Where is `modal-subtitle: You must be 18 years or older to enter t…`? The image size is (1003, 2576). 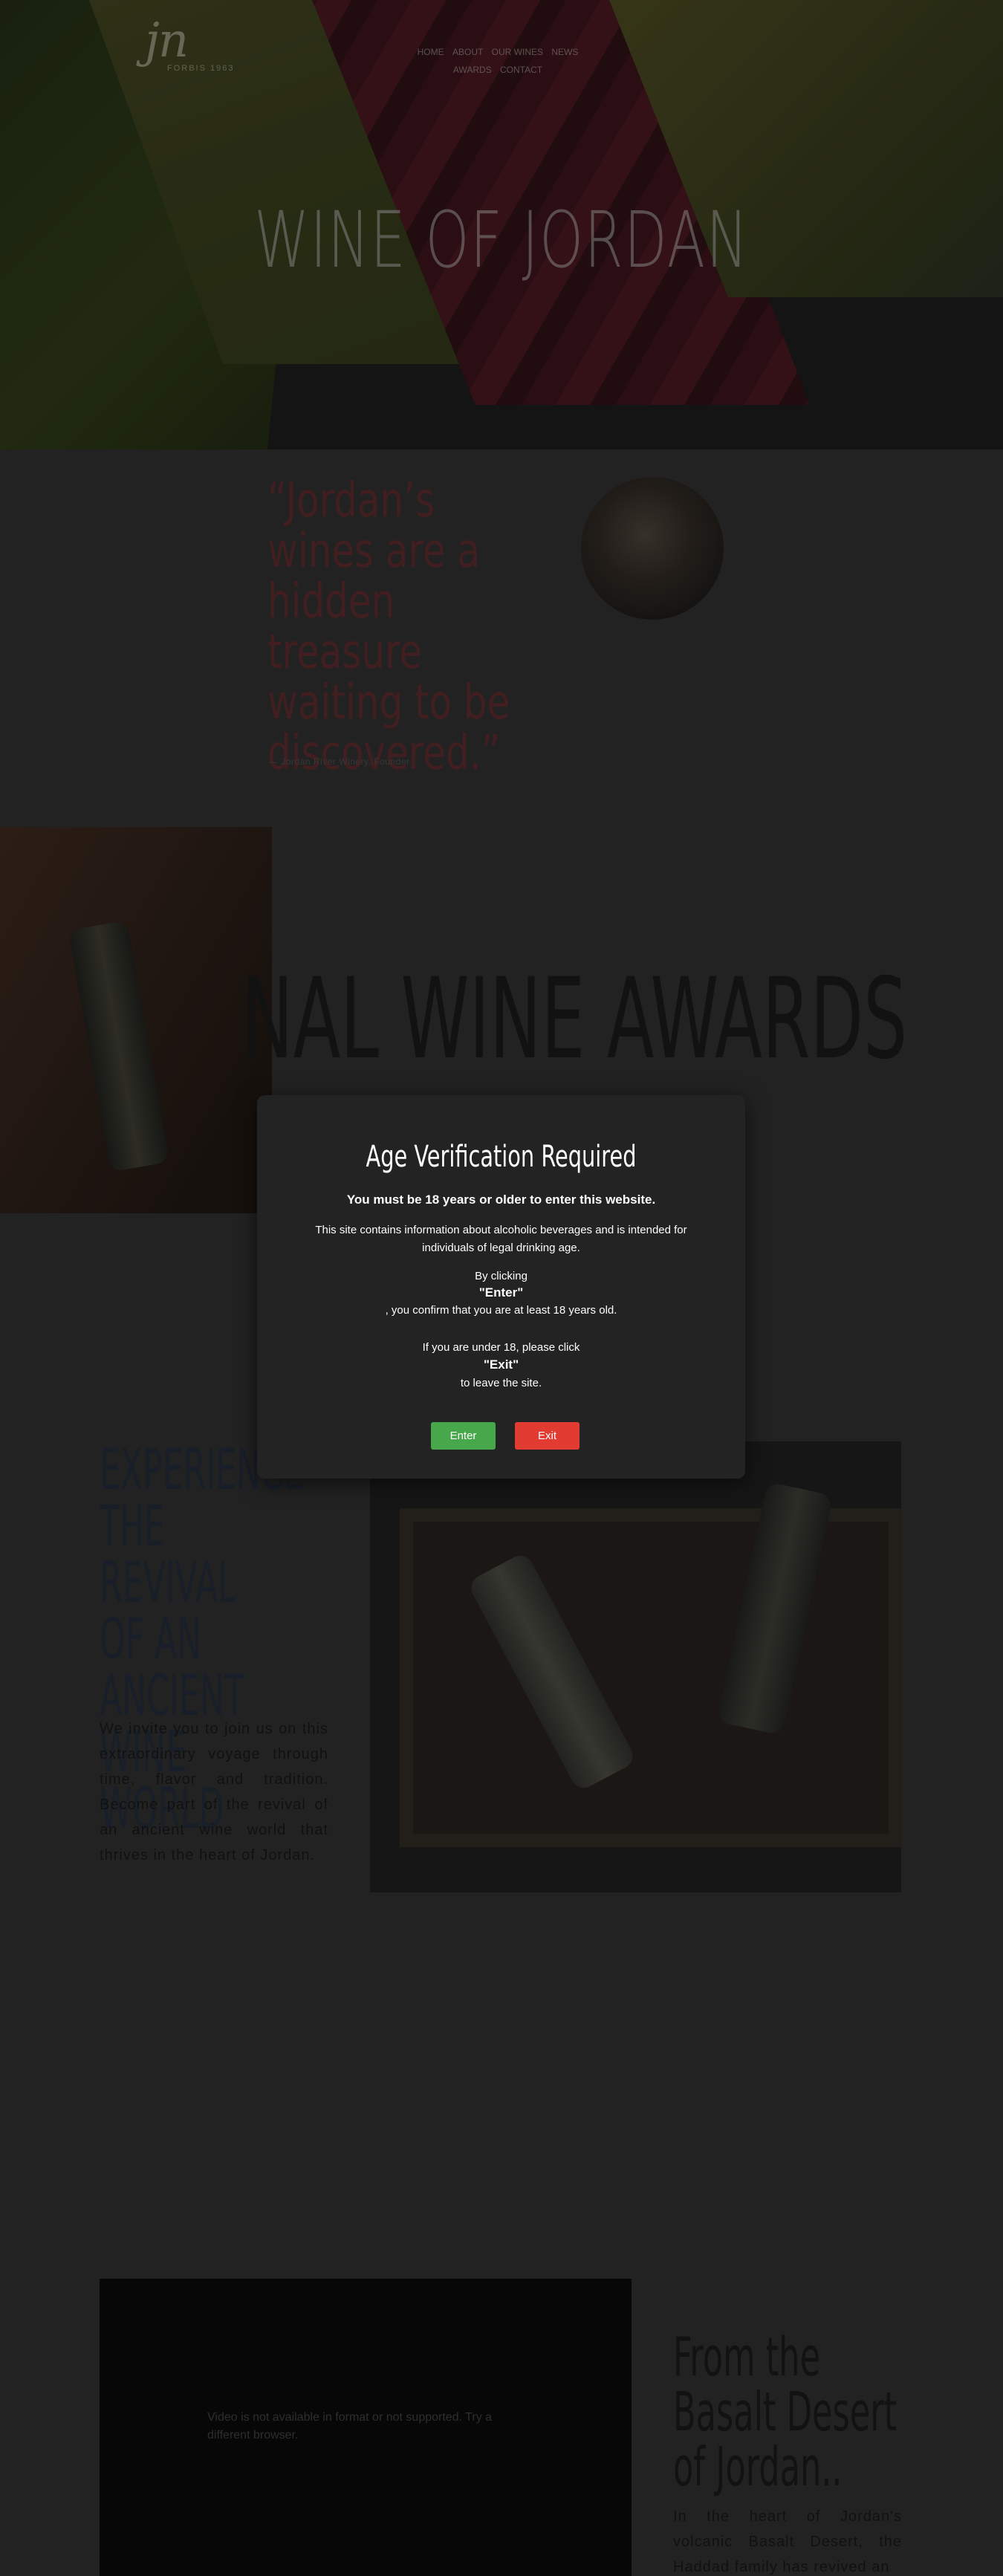
modal-subtitle: You must be 18 years or older to enter t… is located at coordinates (501, 1200).